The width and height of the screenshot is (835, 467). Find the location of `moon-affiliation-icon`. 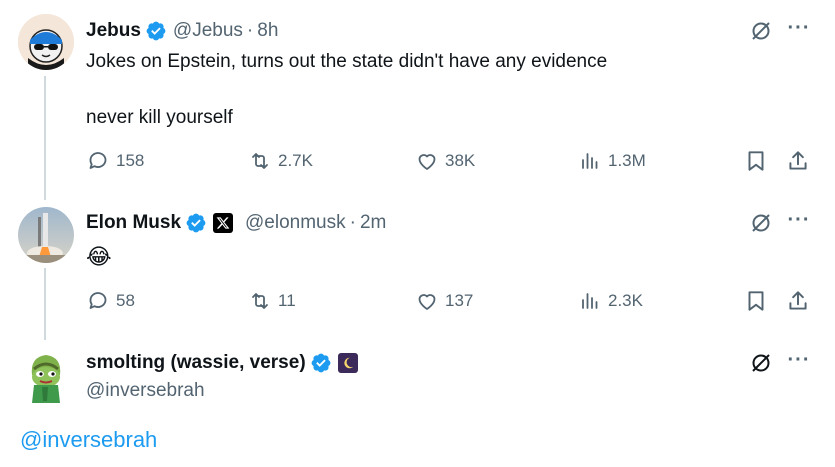

moon-affiliation-icon is located at coordinates (347, 363).